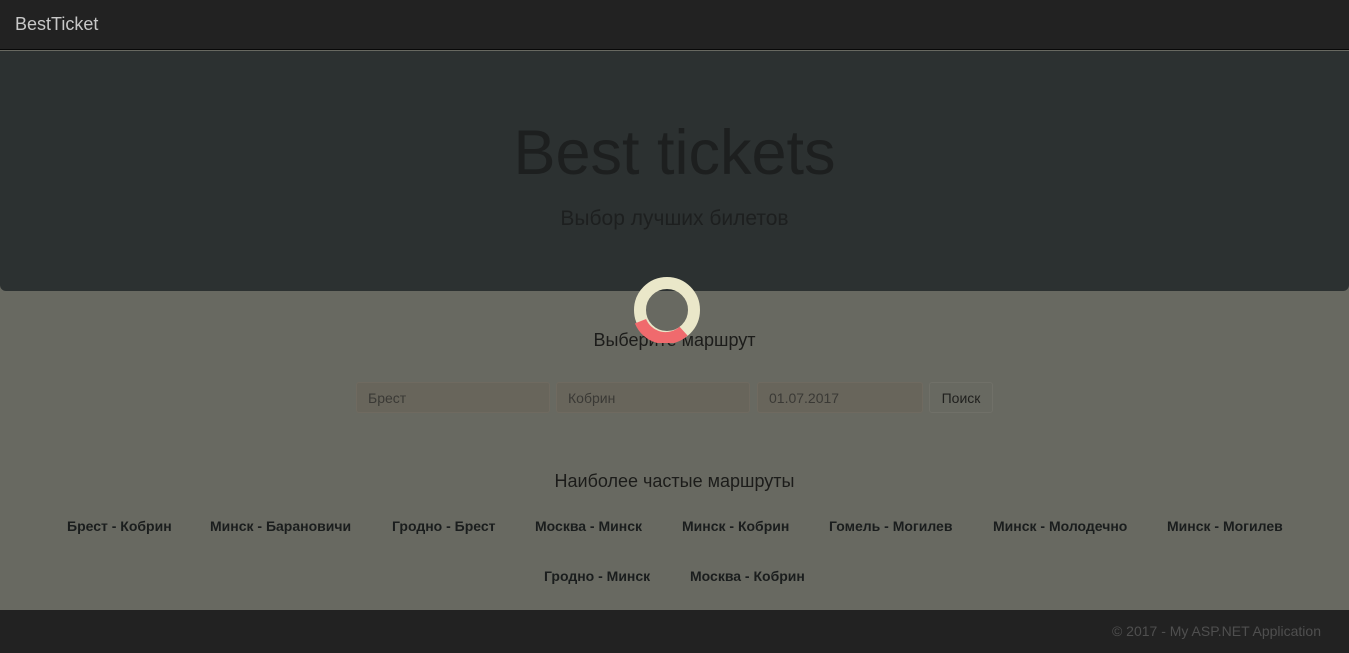 This screenshot has height=653, width=1349. Describe the element at coordinates (1216, 631) in the screenshot. I see `footer-copyright: © 2017 - My ASP.NET Application` at that location.